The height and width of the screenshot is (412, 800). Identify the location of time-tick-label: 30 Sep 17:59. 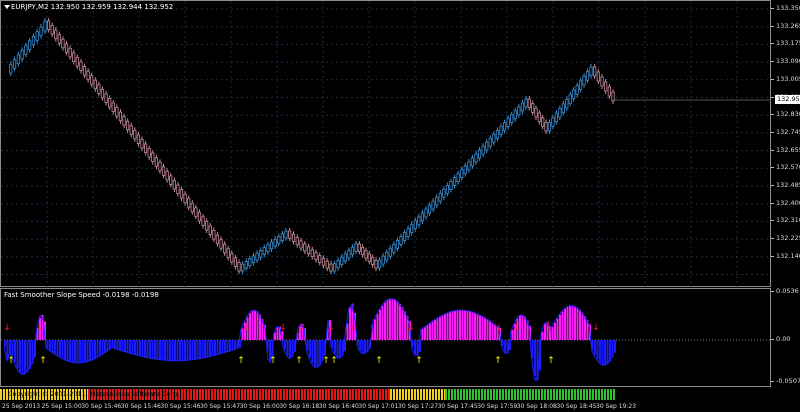
(497, 406).